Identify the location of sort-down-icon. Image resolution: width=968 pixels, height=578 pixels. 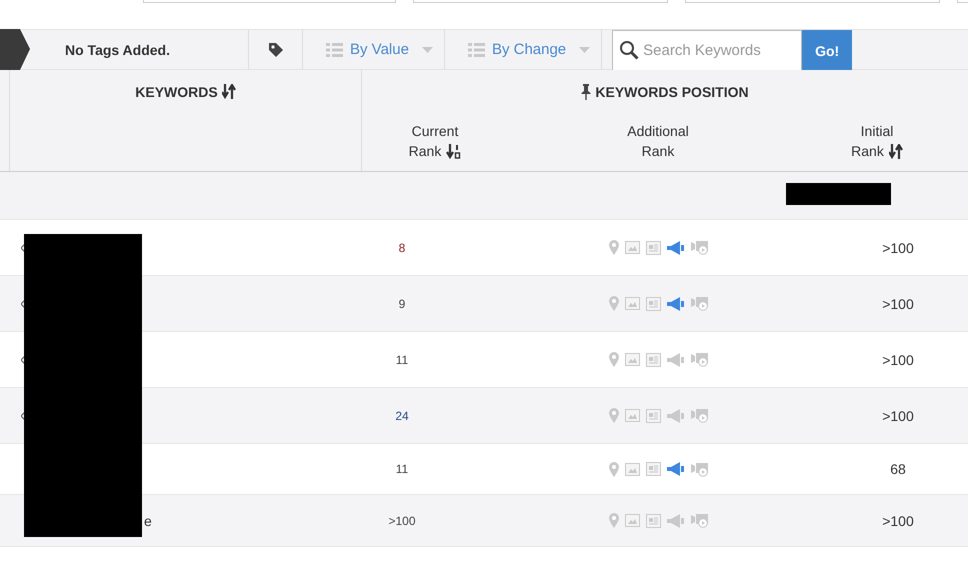
(454, 151).